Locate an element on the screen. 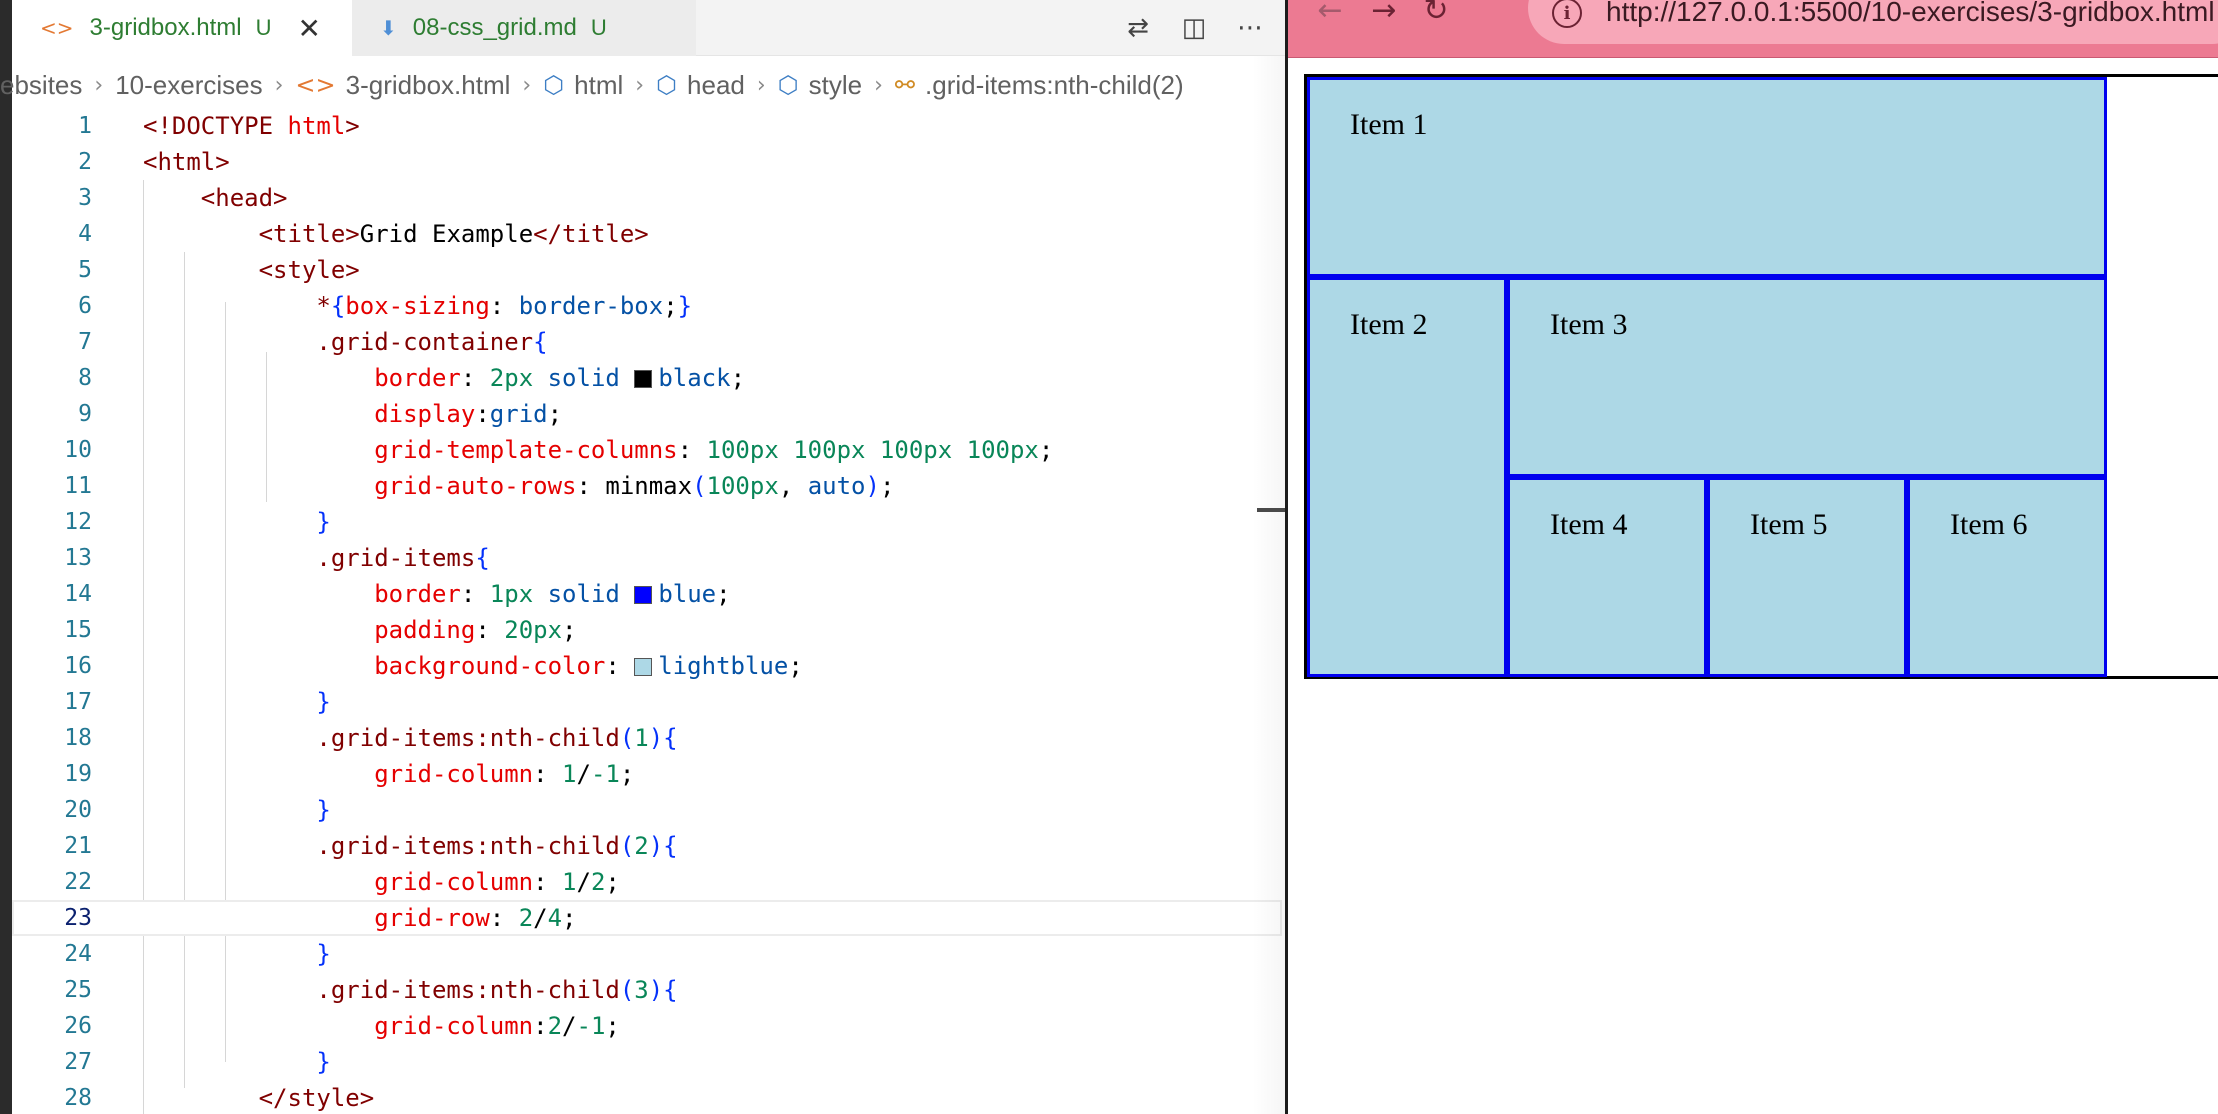  breadcrumb-item: 10-exercises is located at coordinates (188, 85).